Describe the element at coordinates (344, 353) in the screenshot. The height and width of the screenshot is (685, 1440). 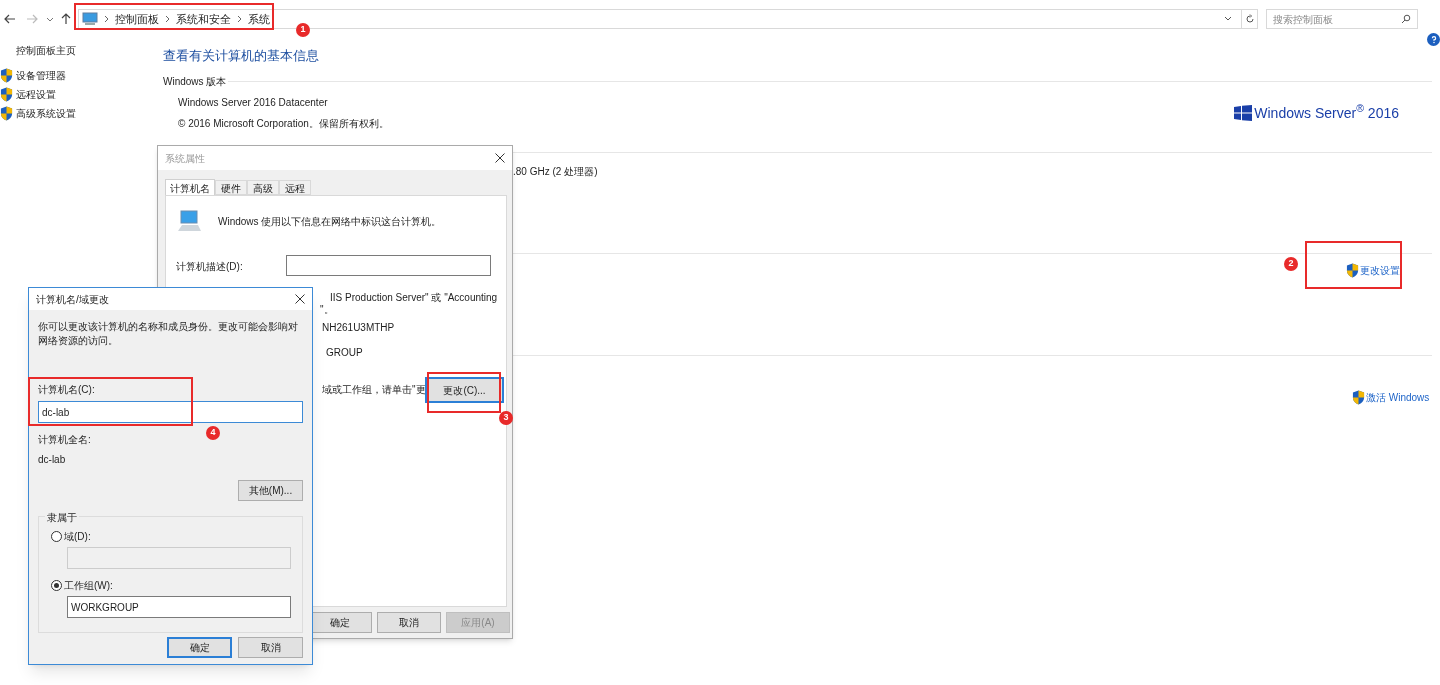
I see `info-text: GROUP` at that location.